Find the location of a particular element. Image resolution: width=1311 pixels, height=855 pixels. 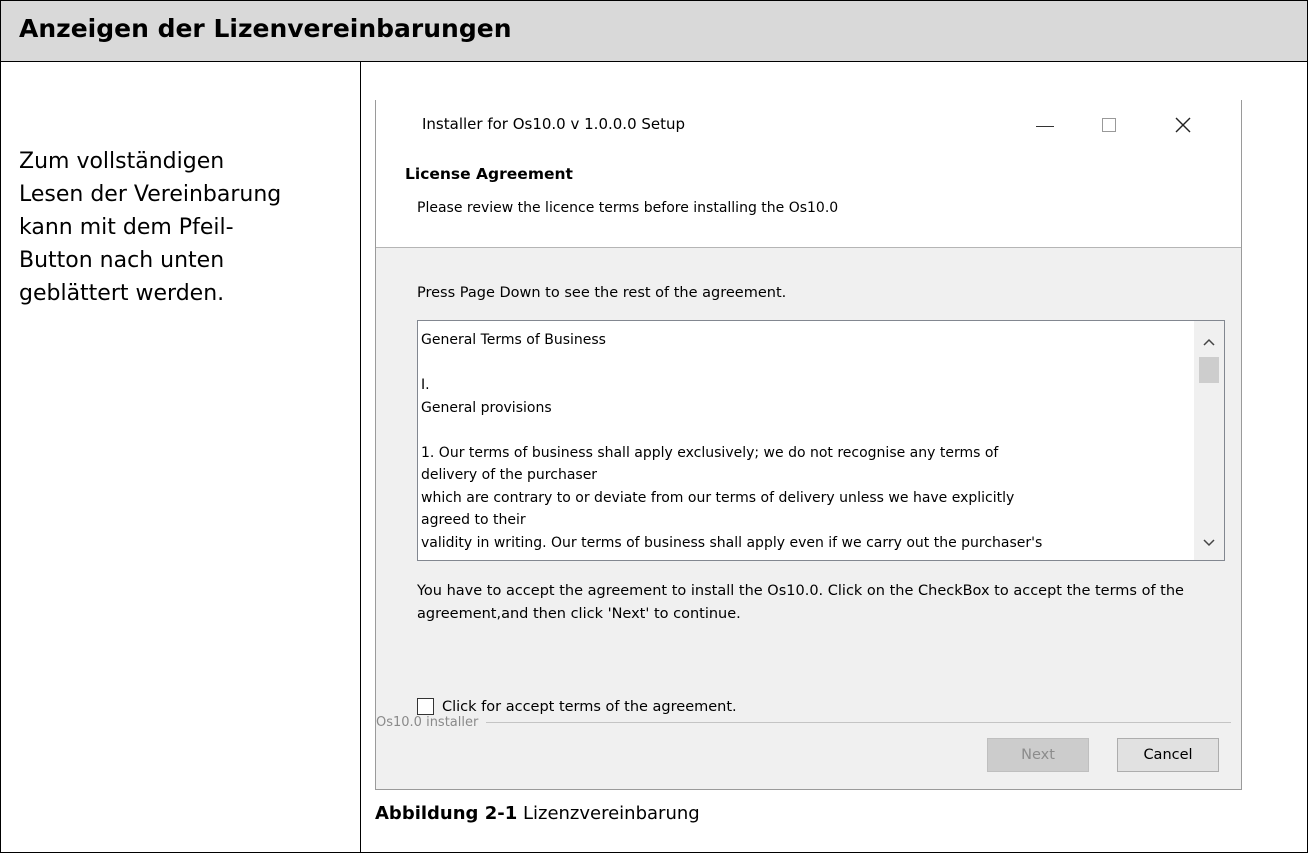

license-heading: License Agreement is located at coordinates (489, 174).